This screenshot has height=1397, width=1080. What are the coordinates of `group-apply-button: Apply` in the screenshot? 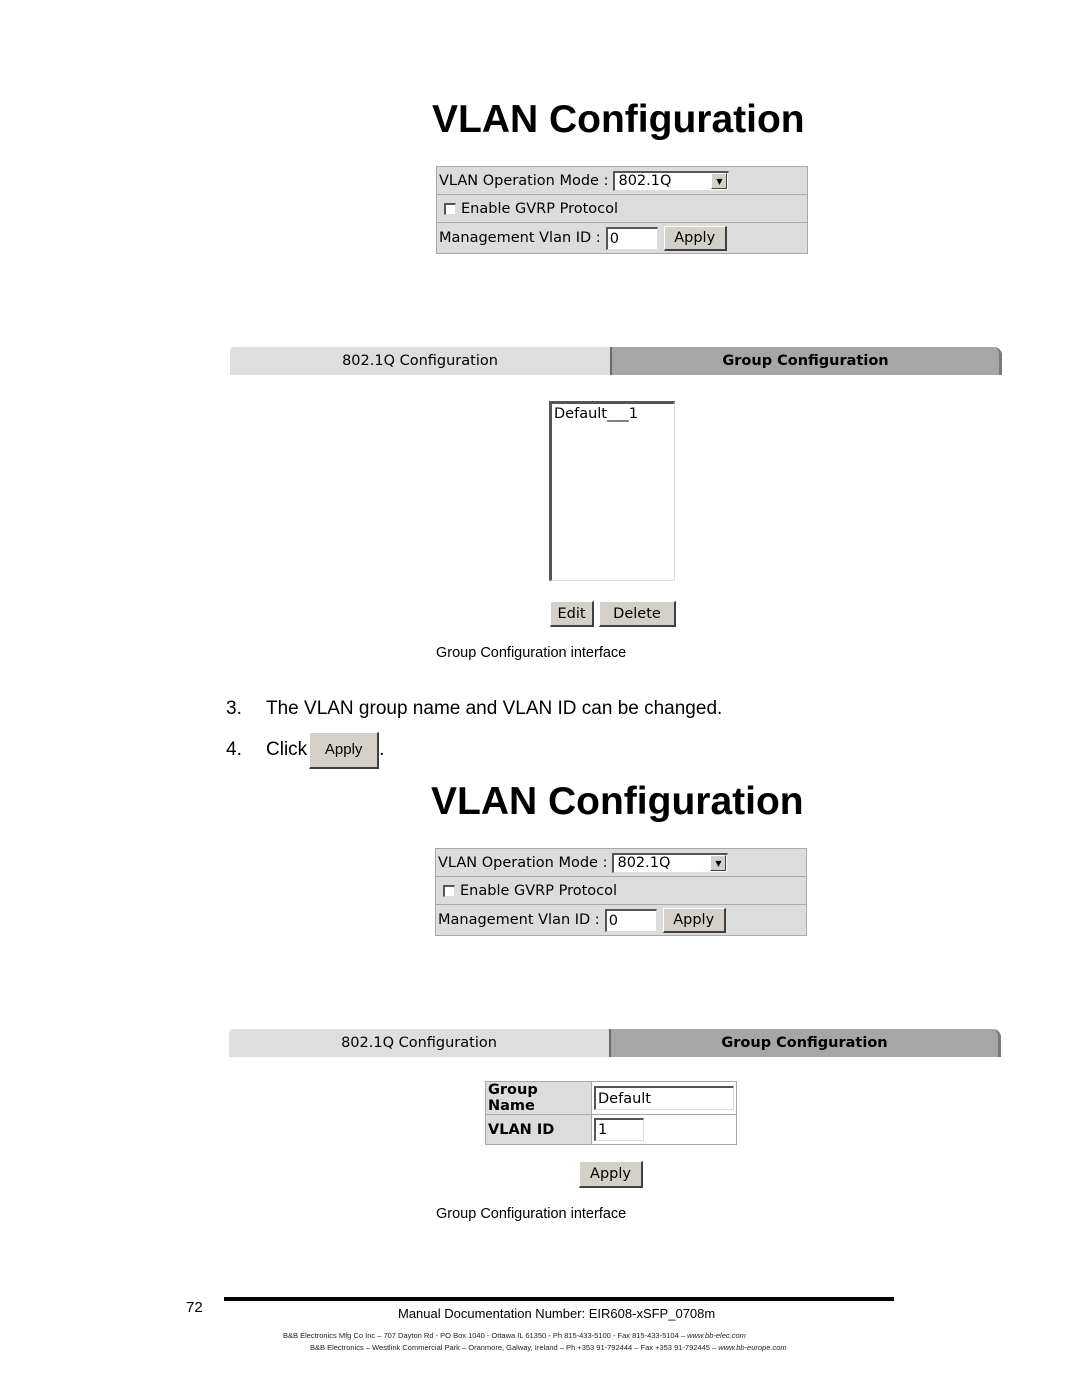 It's located at (611, 1174).